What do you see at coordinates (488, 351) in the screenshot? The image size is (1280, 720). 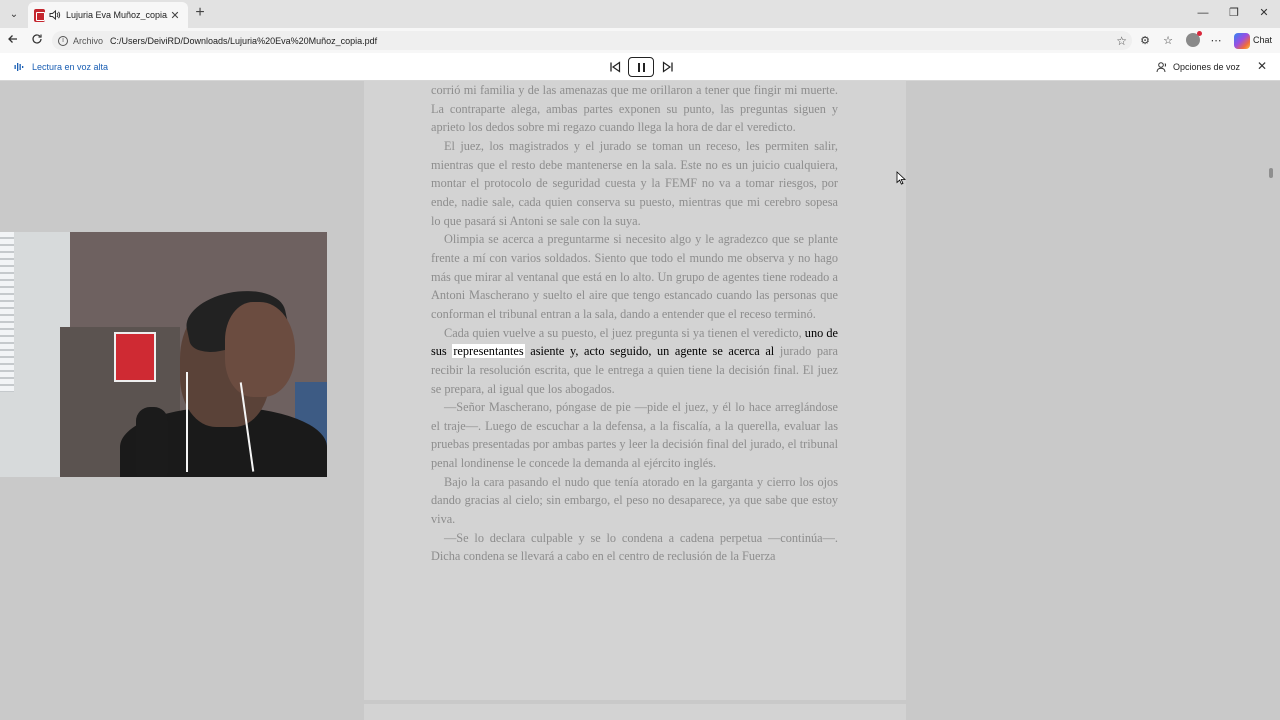 I see `highlighted-word: representantes` at bounding box center [488, 351].